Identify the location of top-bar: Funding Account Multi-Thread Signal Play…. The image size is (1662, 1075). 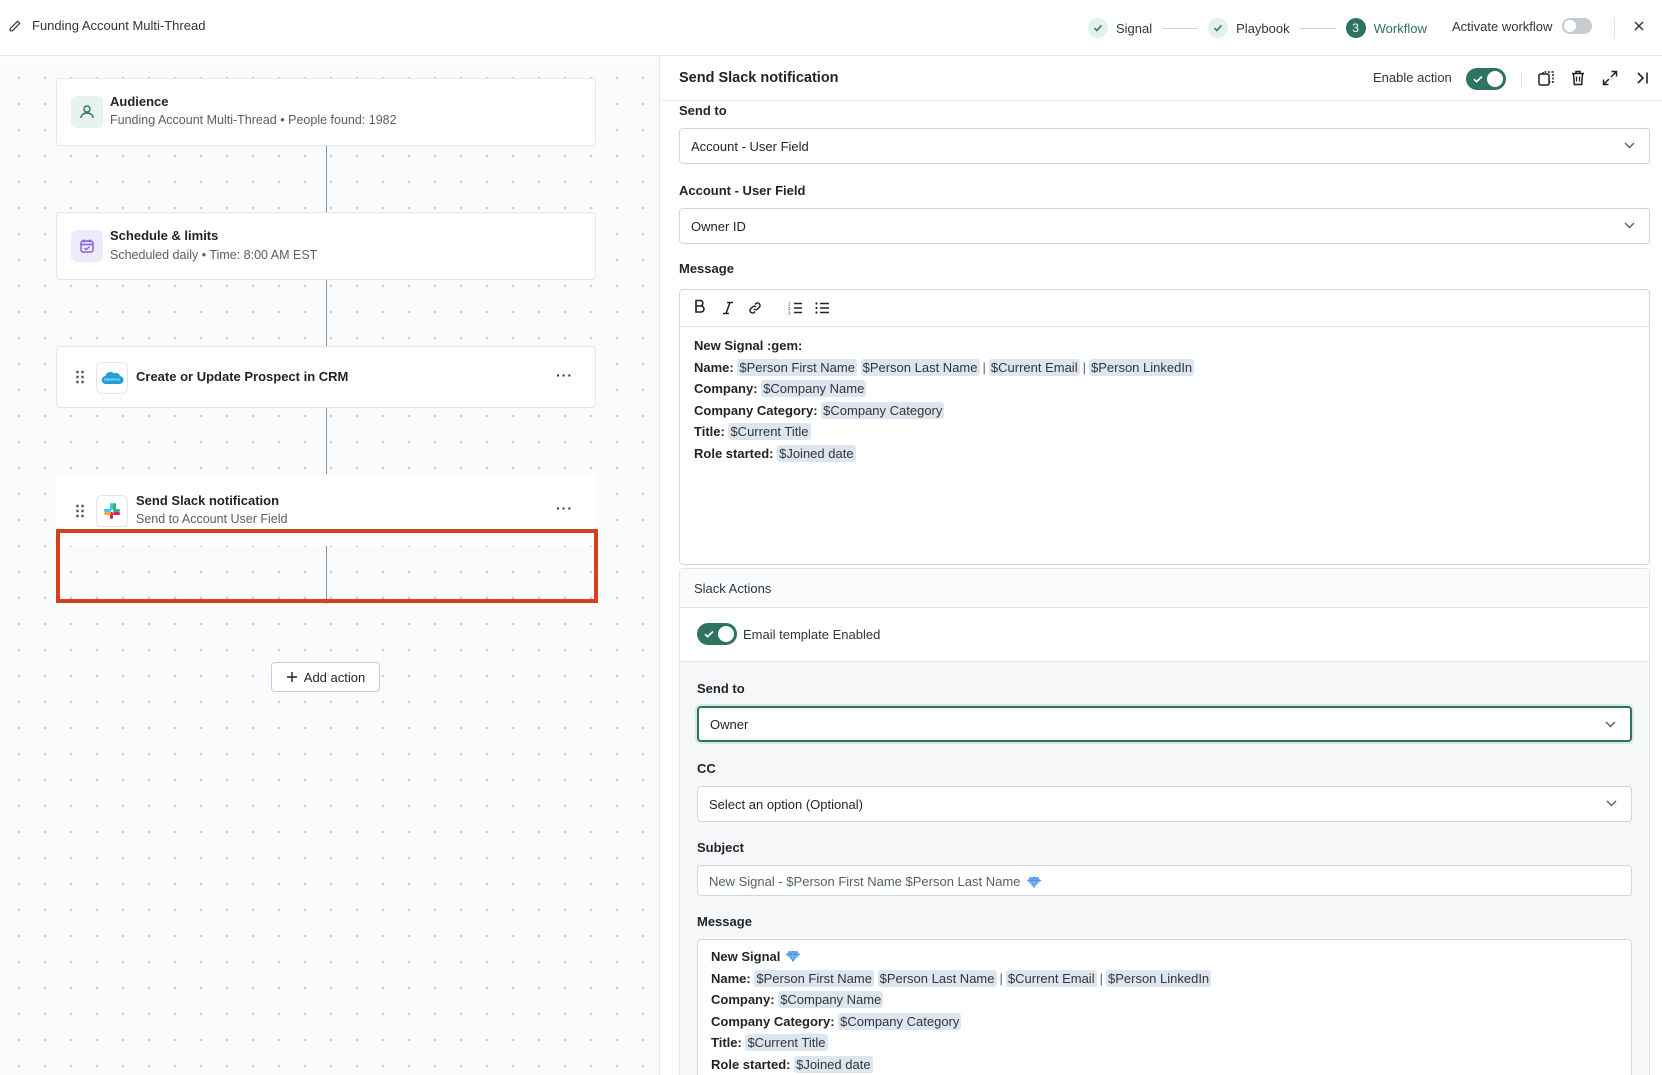
(831, 28).